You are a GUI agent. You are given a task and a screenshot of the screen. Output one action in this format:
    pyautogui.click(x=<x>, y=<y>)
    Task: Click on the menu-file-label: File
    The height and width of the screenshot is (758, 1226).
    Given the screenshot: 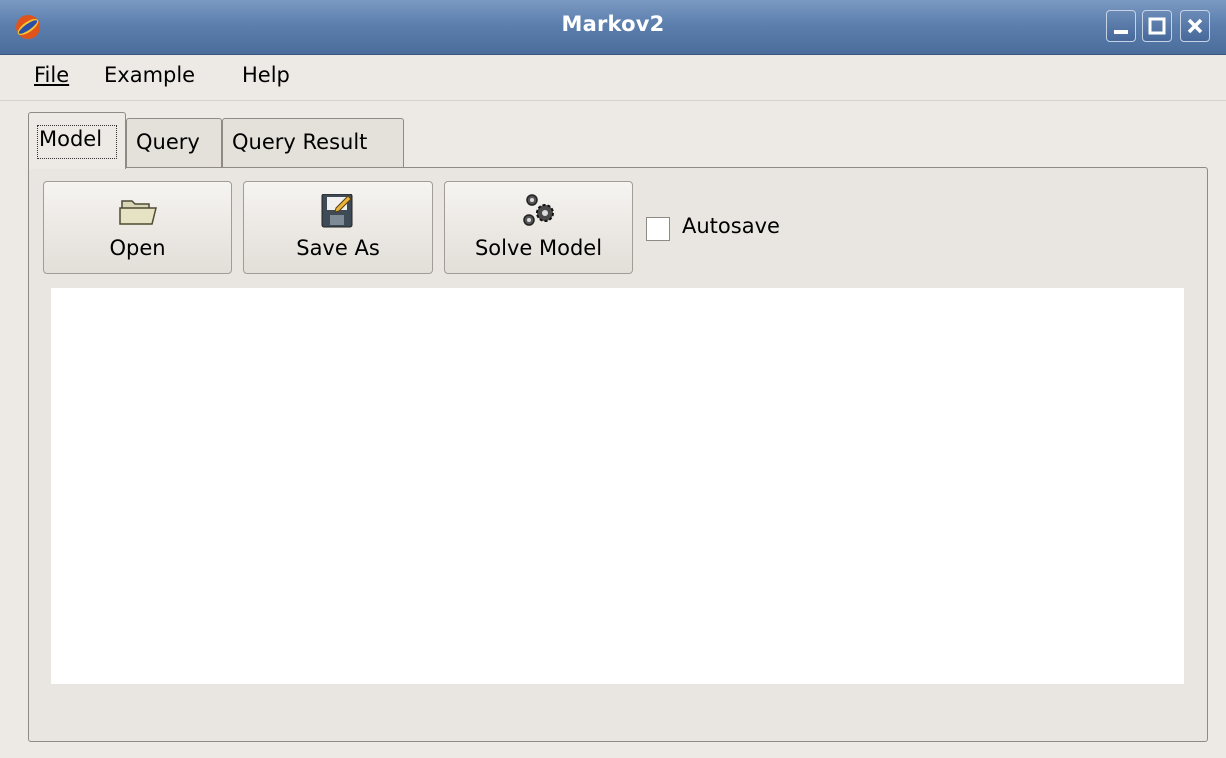 What is the action you would take?
    pyautogui.click(x=52, y=75)
    